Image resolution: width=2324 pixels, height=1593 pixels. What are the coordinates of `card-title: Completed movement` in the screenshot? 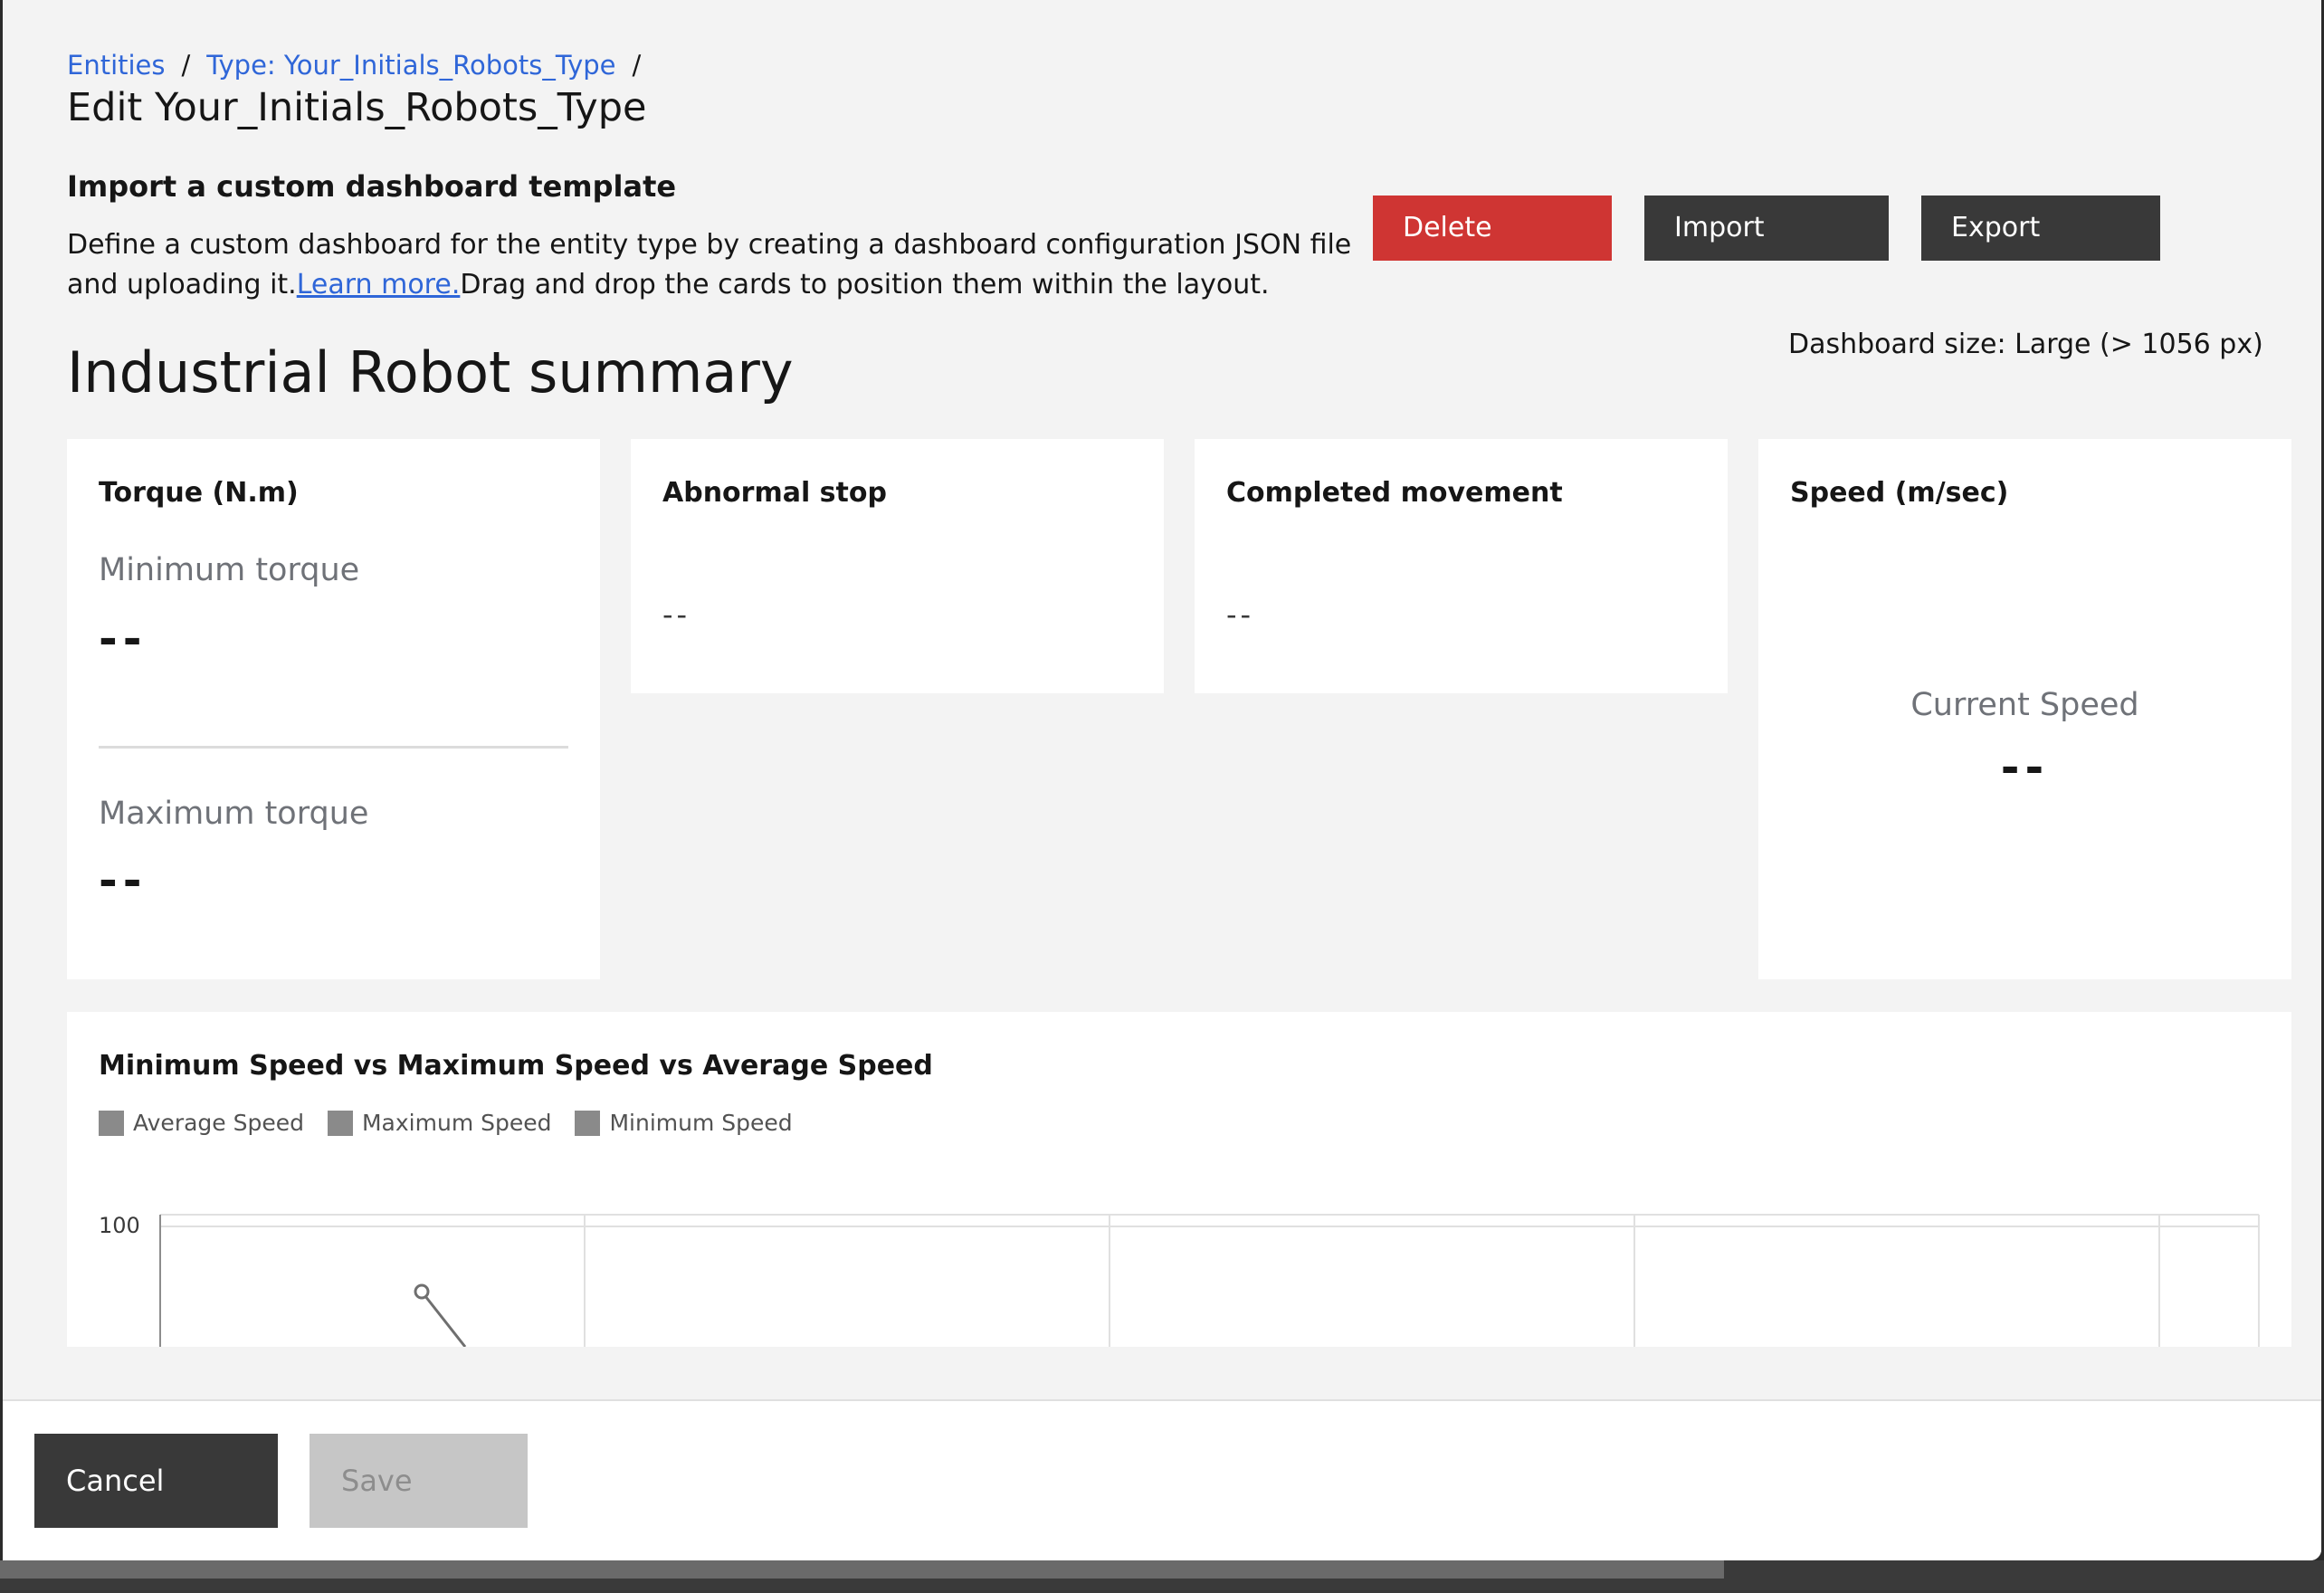 It's located at (1395, 493).